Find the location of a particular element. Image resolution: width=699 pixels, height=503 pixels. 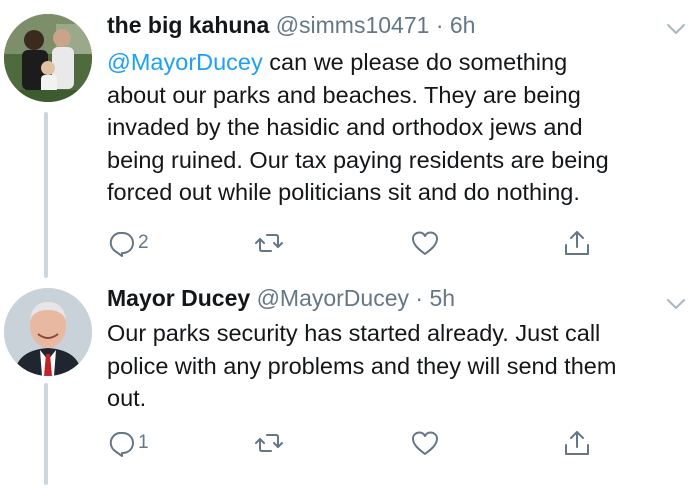

reply-button: 1 is located at coordinates (128, 443).